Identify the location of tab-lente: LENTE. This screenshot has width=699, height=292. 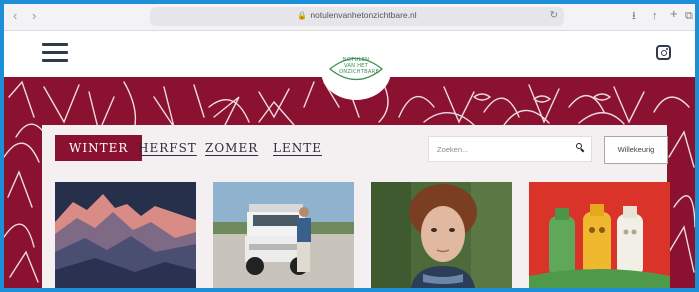
(297, 148).